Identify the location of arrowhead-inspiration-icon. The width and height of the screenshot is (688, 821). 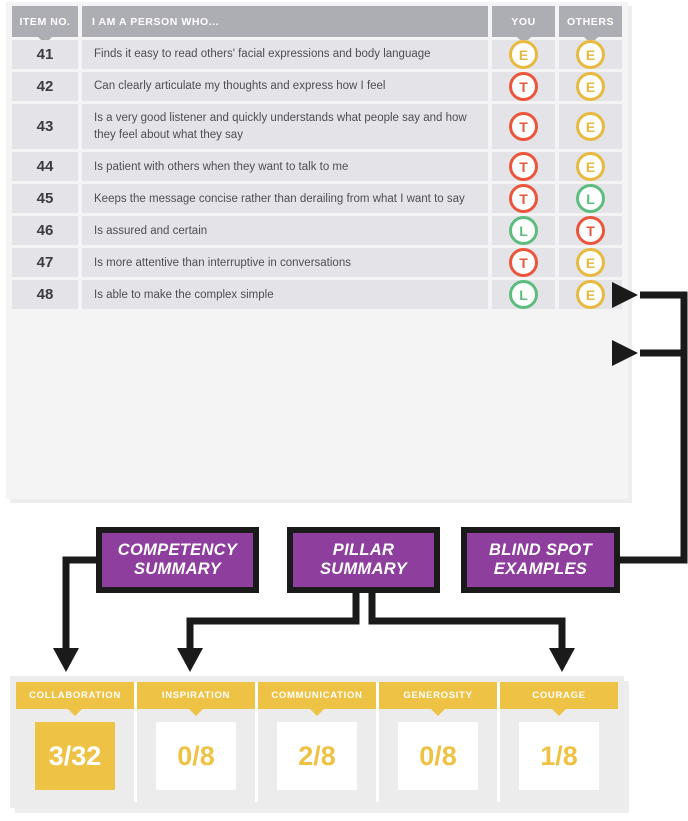
(190, 660).